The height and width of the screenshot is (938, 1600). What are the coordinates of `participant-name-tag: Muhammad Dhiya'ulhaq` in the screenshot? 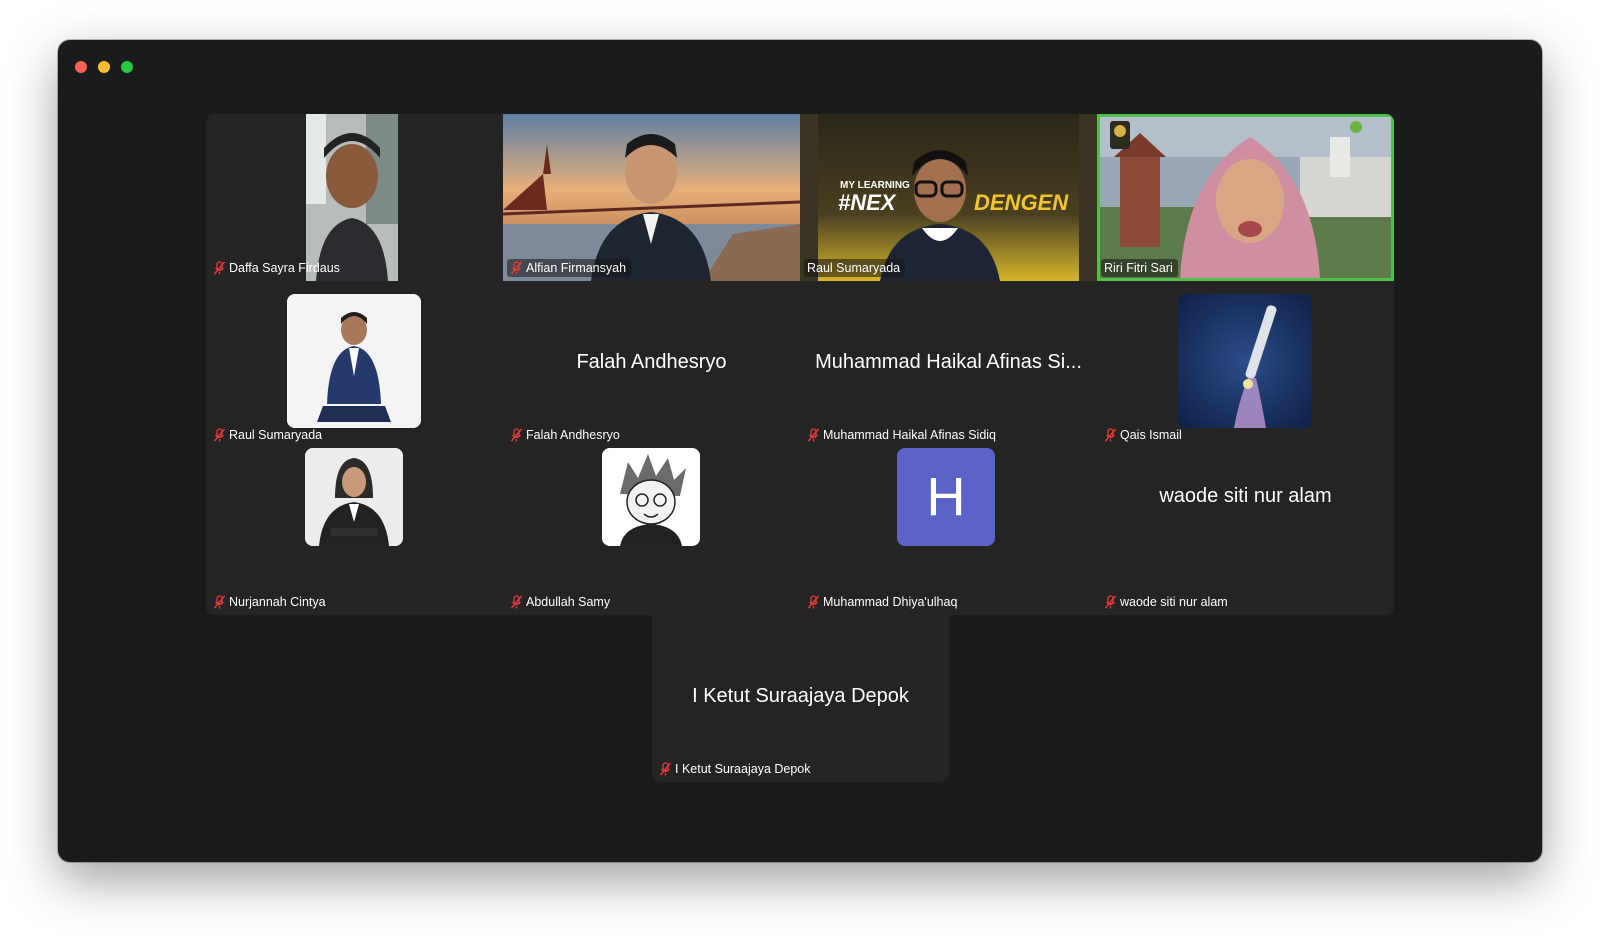 It's located at (883, 602).